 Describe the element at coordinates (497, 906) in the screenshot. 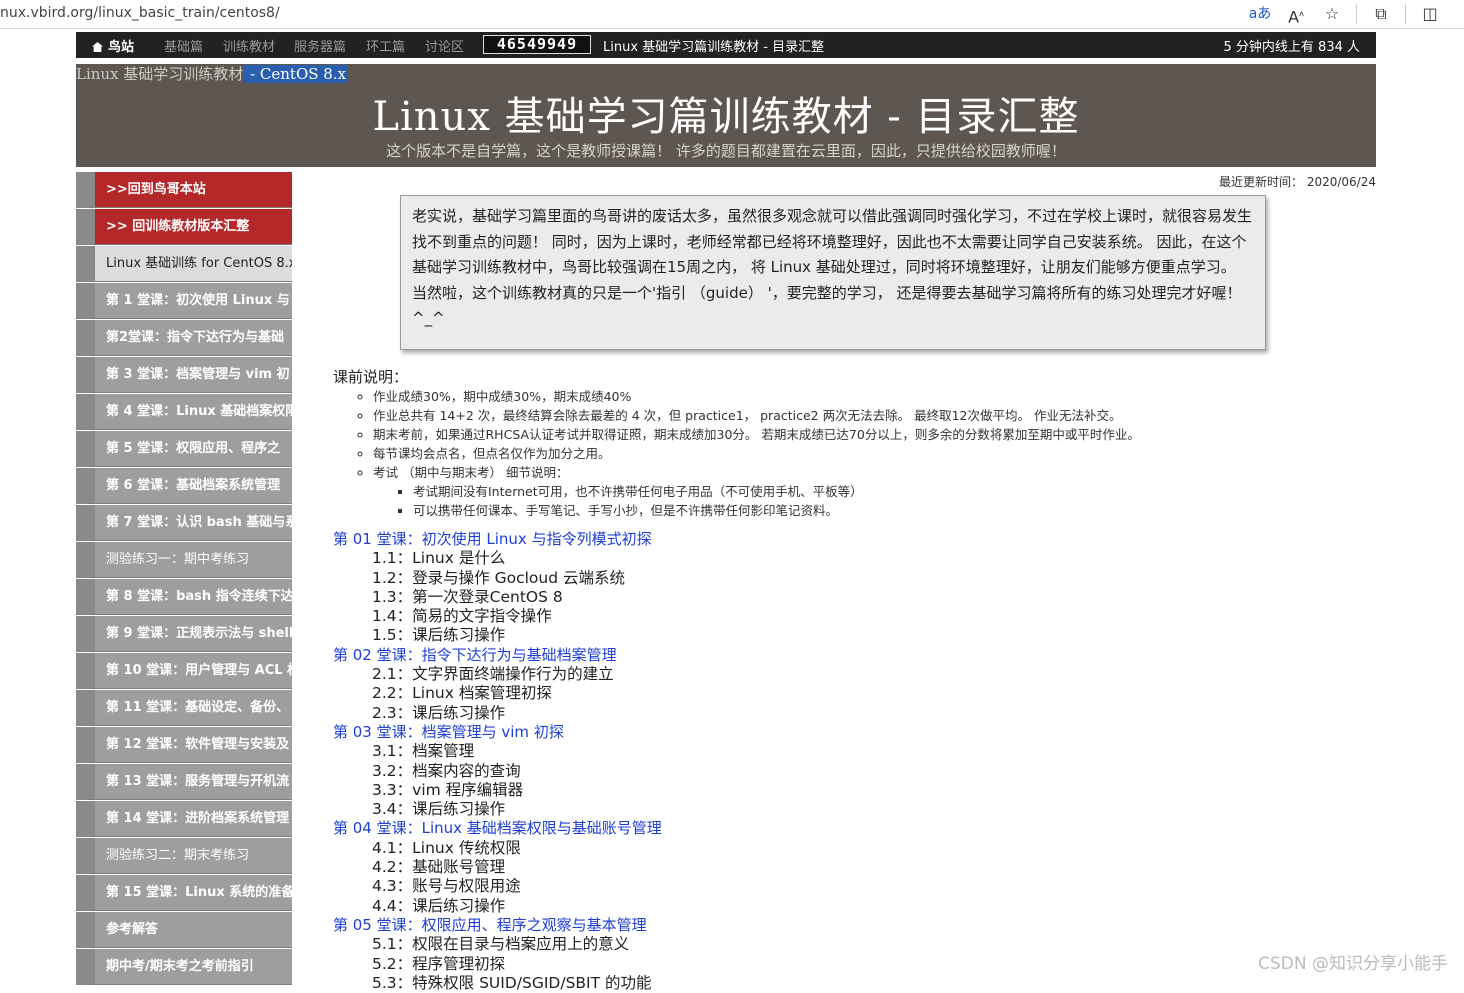

I see `toc-section: 4.4：课后练习操作` at that location.